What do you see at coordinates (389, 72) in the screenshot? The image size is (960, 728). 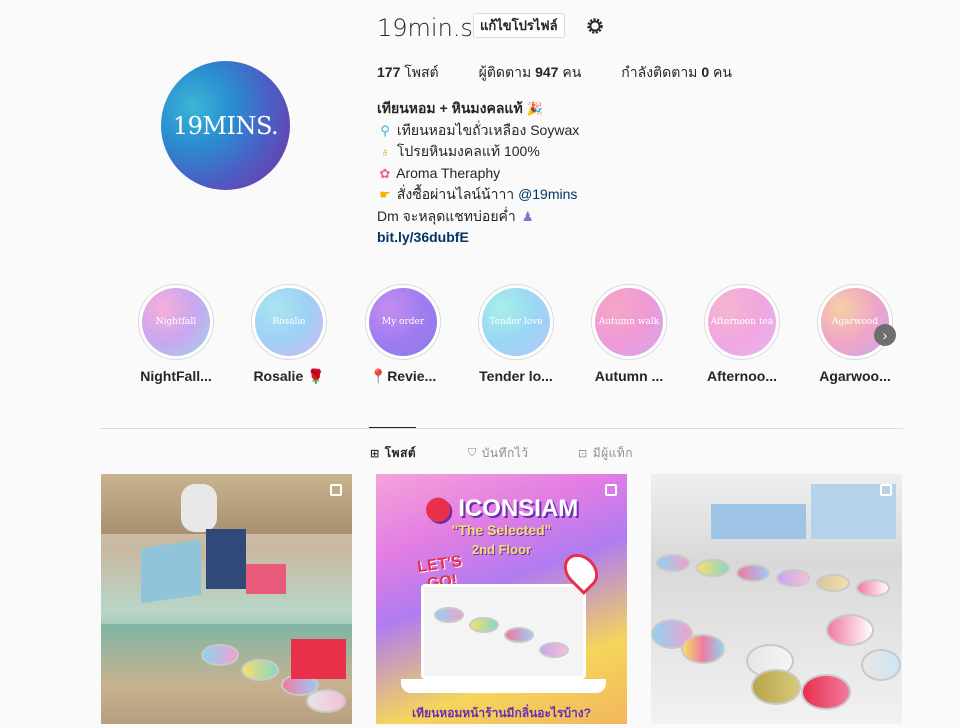 I see `posts-count: 177` at bounding box center [389, 72].